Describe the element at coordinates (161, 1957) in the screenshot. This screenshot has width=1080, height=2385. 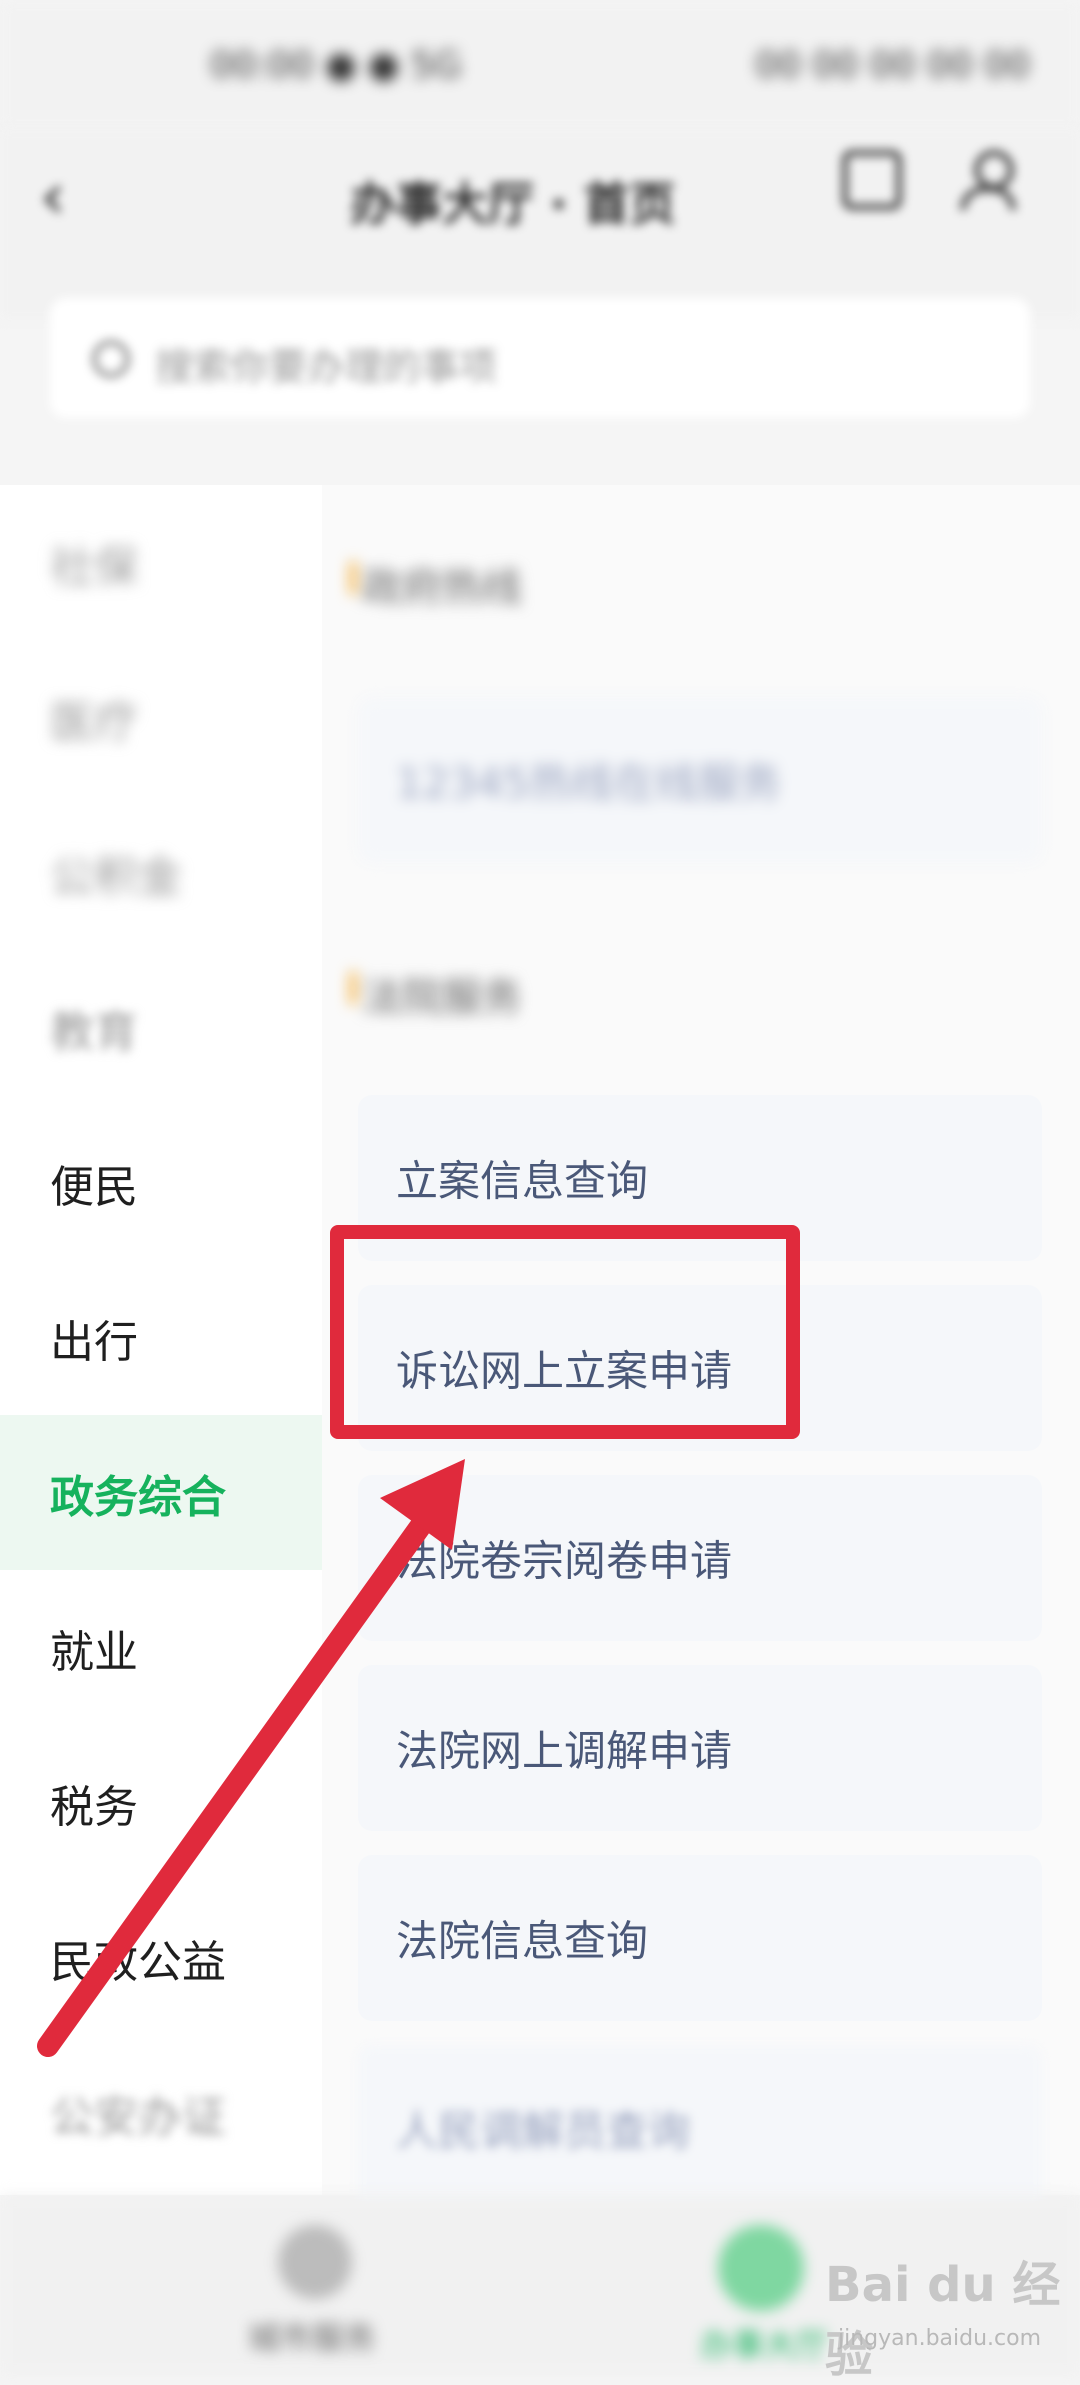
I see `sidebar-item-minzheng: 民政公益` at that location.